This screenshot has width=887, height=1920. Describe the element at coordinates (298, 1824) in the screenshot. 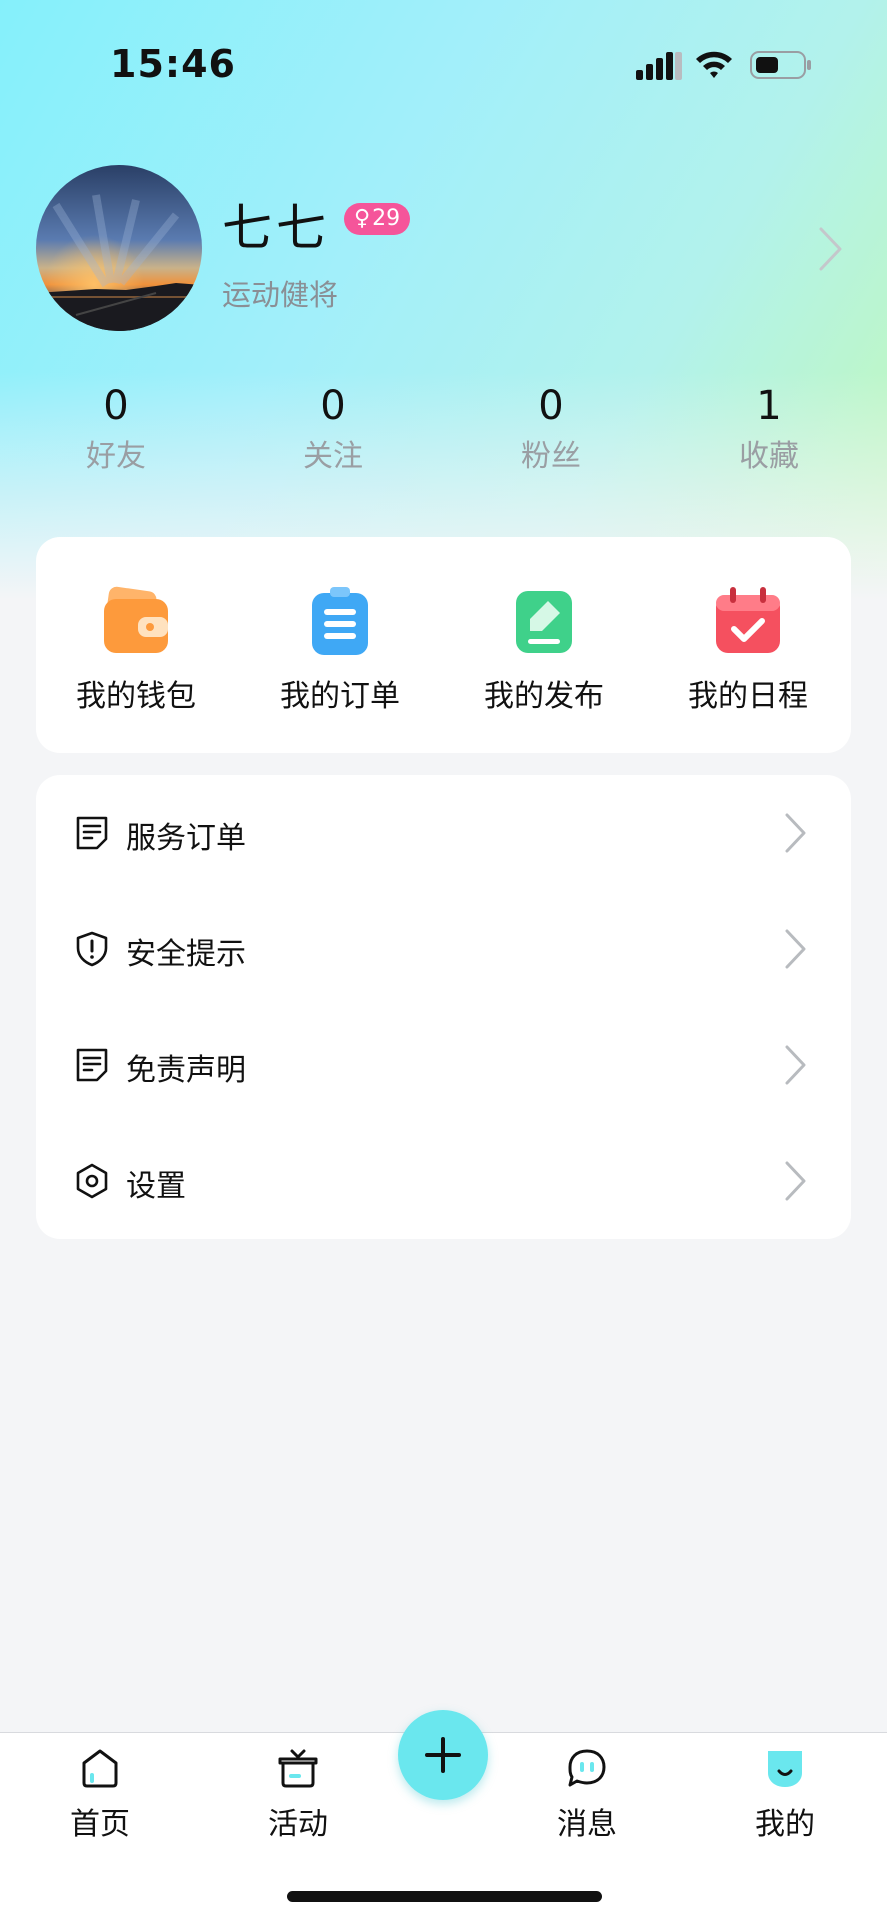

I see `tab-label: 活动` at that location.